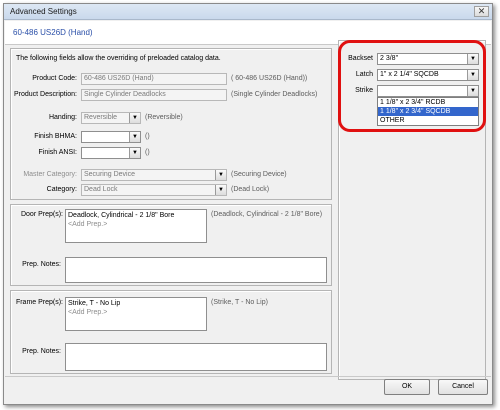  I want to click on frame-prep-list: Strike, T - No Lip <Add Prep.>, so click(136, 314).